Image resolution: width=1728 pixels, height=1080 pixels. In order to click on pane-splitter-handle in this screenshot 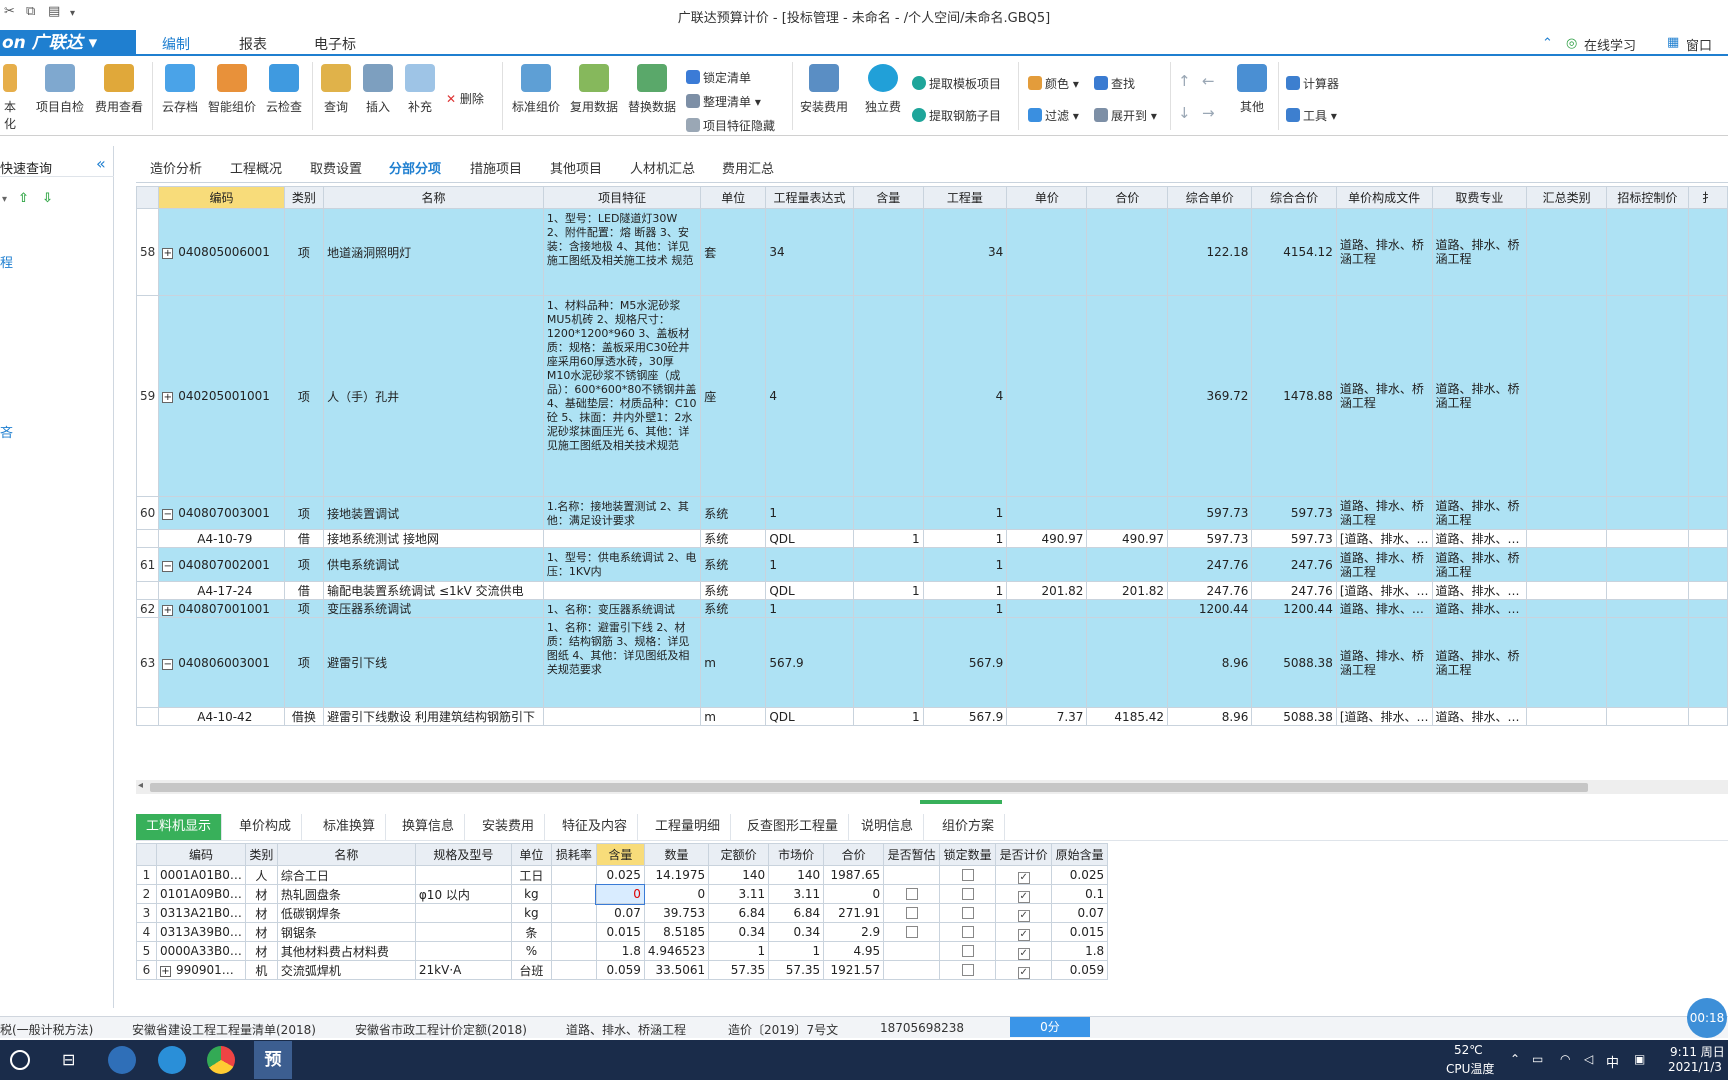, I will do `click(961, 802)`.